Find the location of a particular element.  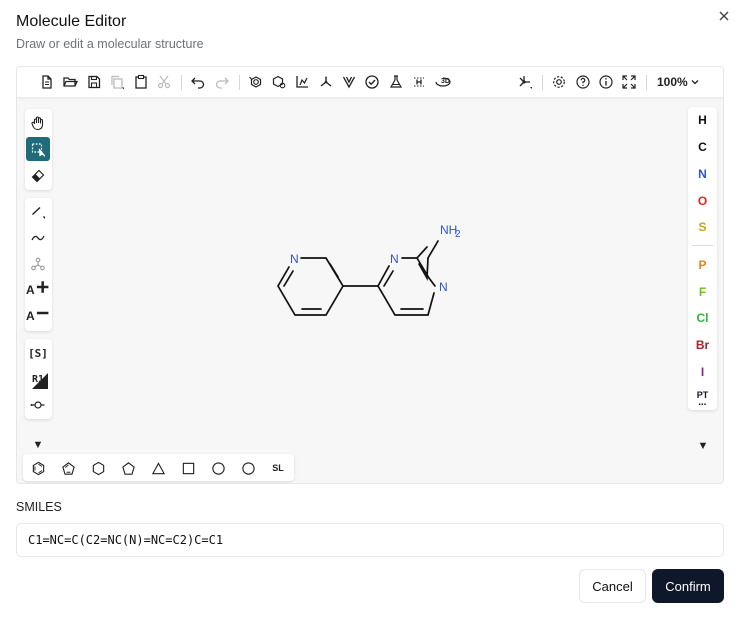

template-icon is located at coordinates (525, 82).